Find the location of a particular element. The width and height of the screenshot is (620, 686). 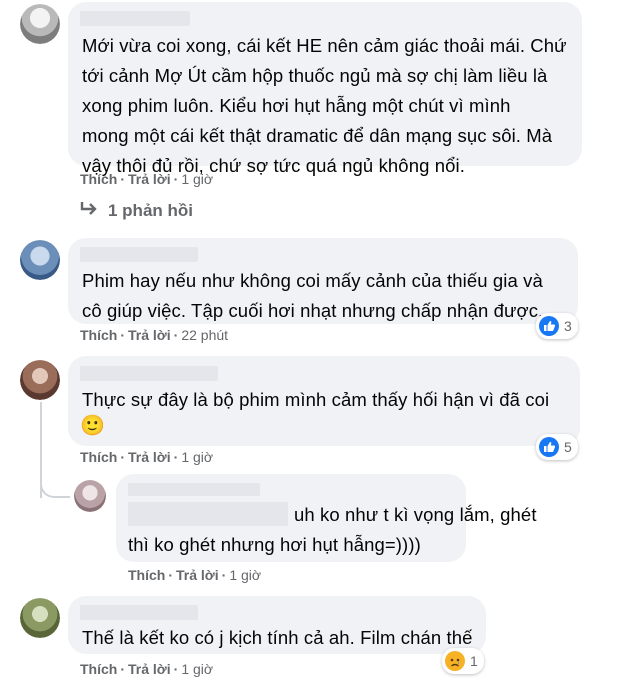

timestamp: 22 phút is located at coordinates (204, 335).